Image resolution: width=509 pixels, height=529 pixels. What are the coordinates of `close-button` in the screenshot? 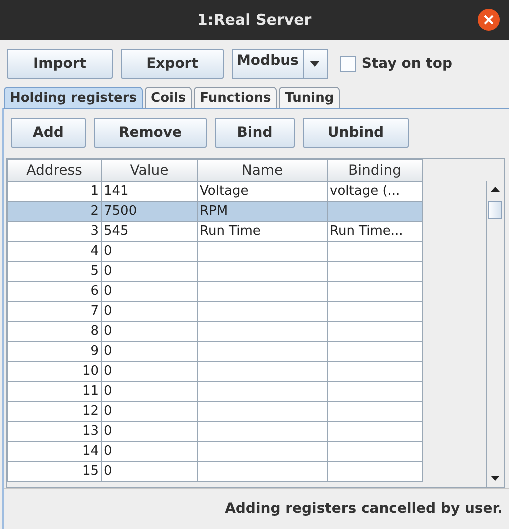 It's located at (489, 20).